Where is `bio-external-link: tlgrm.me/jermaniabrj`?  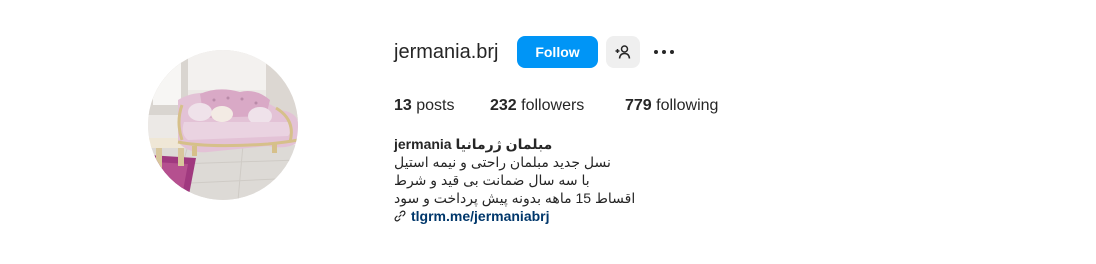
bio-external-link: tlgrm.me/jermaniabrj is located at coordinates (514, 216).